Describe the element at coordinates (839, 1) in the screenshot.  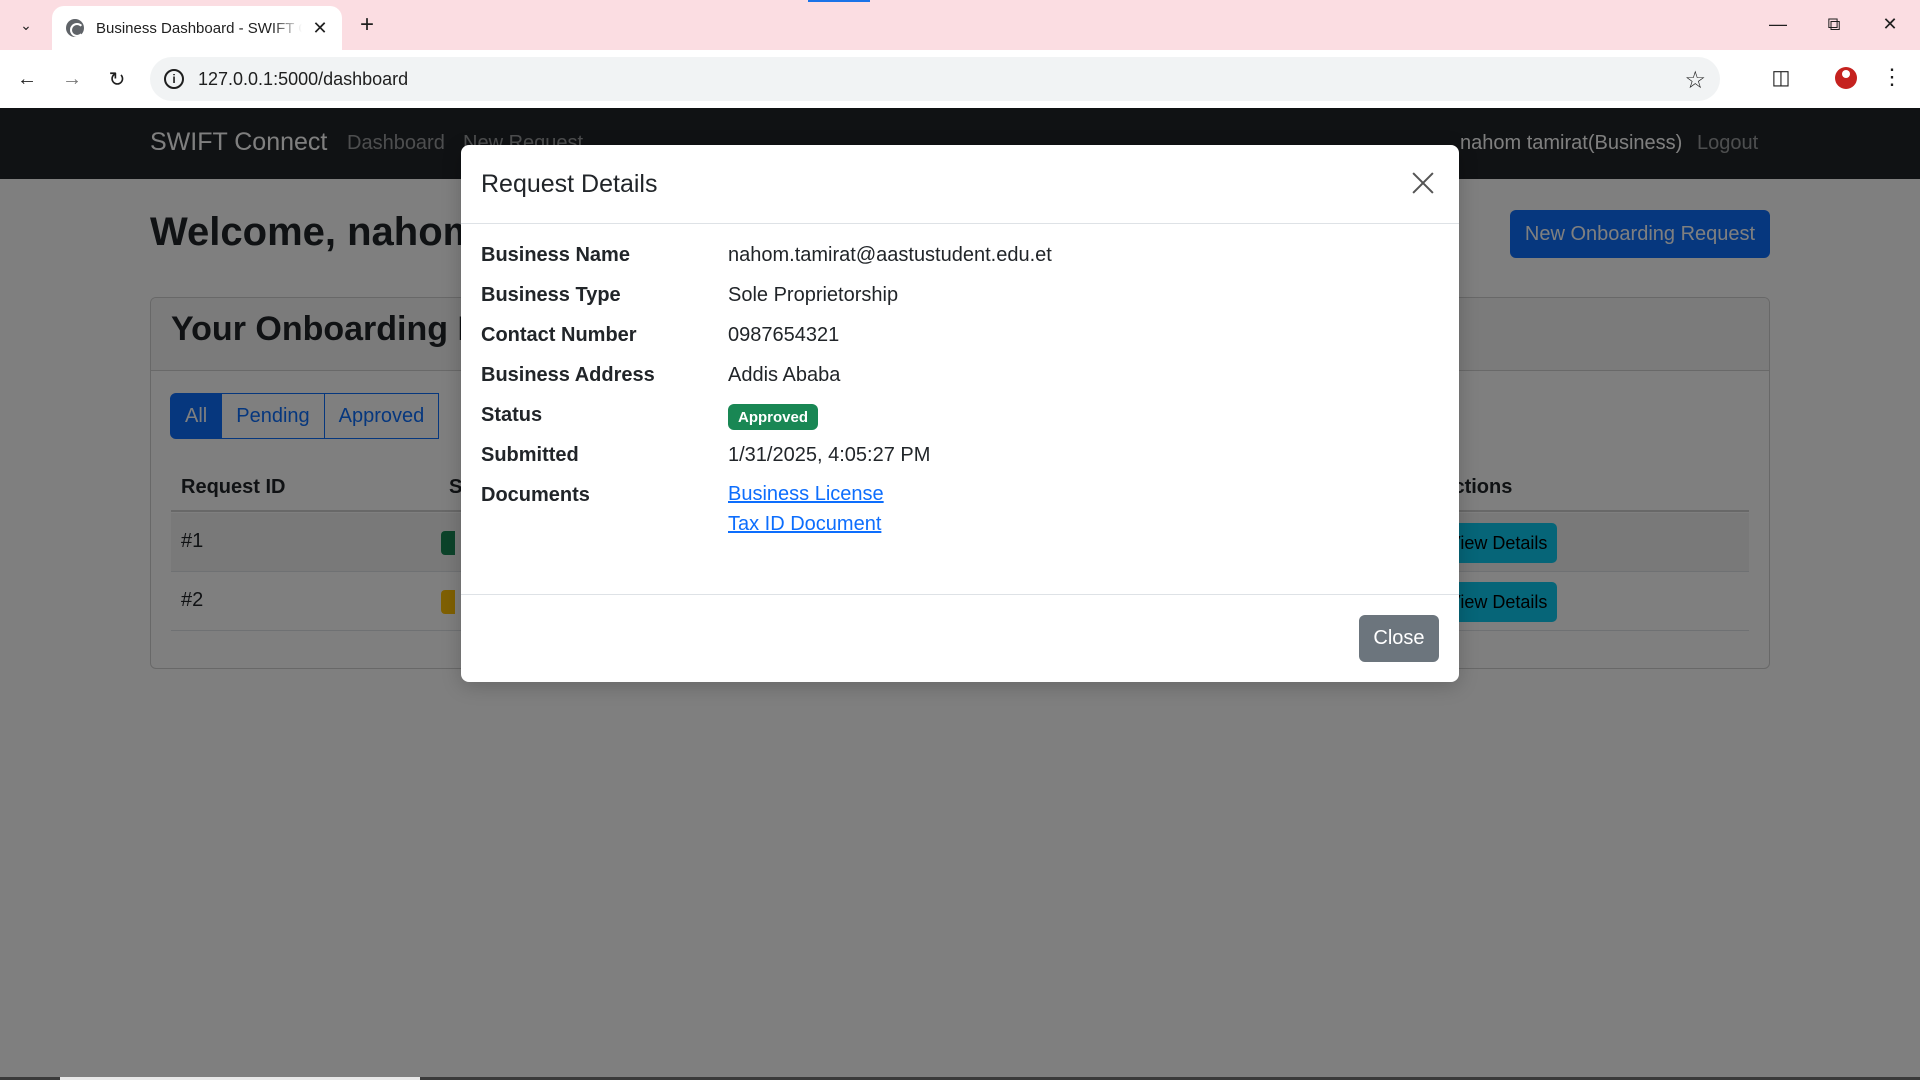
I see `loading-indicator` at that location.